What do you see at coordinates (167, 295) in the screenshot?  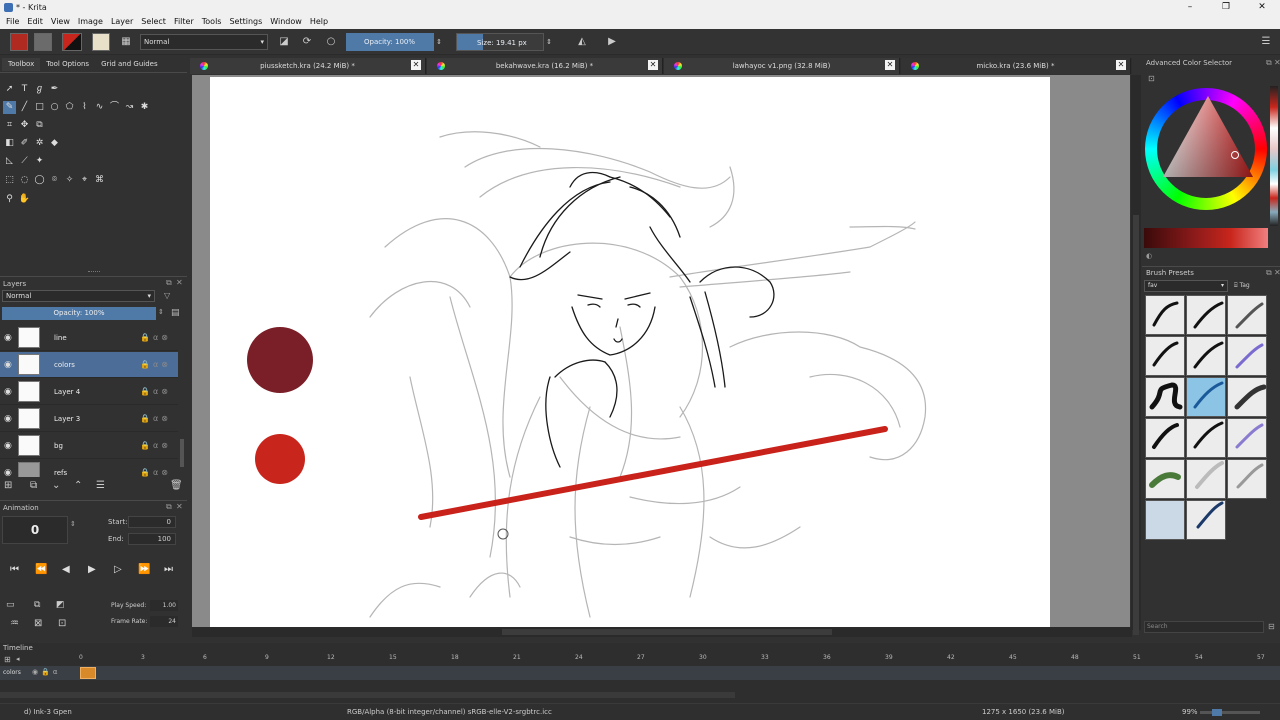 I see `layer-filter-icon: ▽` at bounding box center [167, 295].